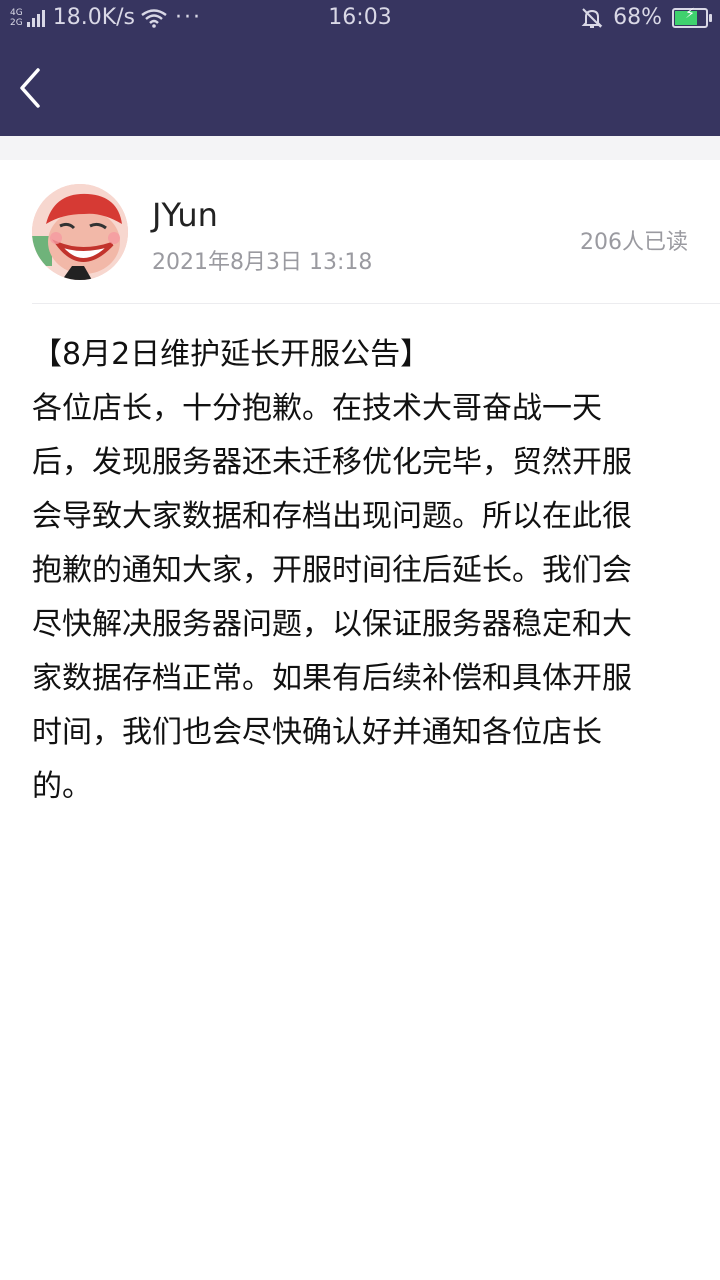 This screenshot has width=720, height=1280. What do you see at coordinates (332, 462) in the screenshot?
I see `content-line: 后，发现服务器还未迁移优化完毕，贸然开服` at bounding box center [332, 462].